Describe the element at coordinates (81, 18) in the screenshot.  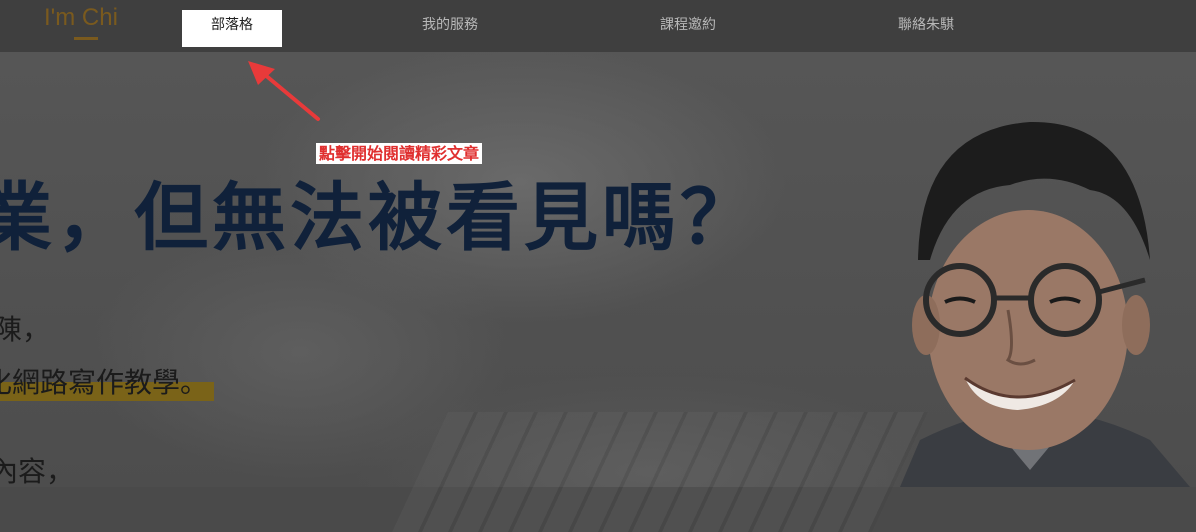
I see `site-logo: I'm Chi` at that location.